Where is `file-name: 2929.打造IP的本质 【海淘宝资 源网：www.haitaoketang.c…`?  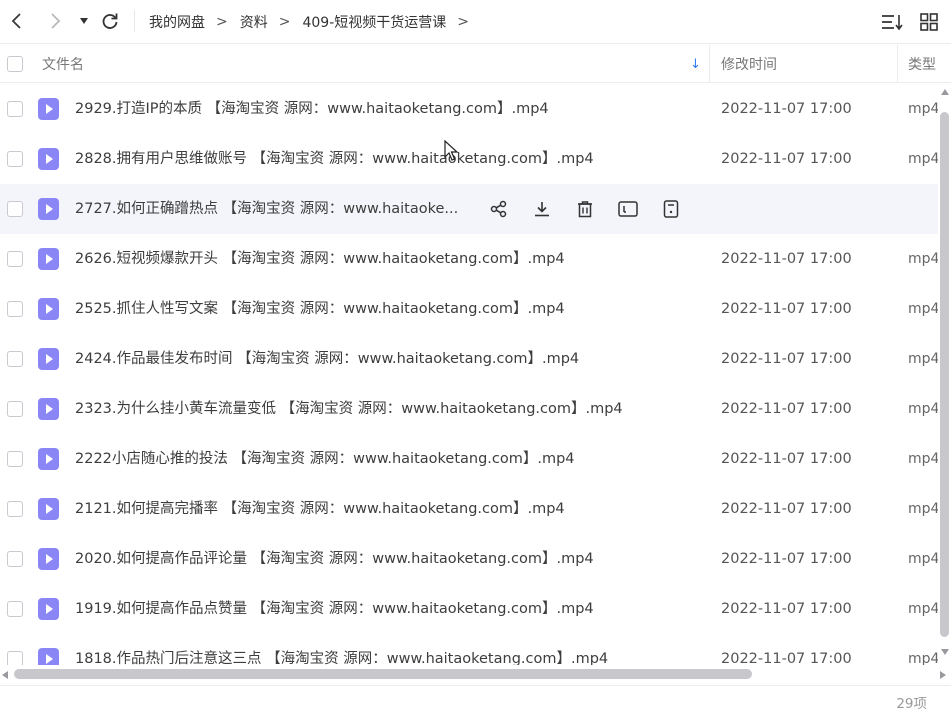 file-name: 2929.打造IP的本质 【海淘宝资 源网：www.haitaoketang.c… is located at coordinates (312, 109).